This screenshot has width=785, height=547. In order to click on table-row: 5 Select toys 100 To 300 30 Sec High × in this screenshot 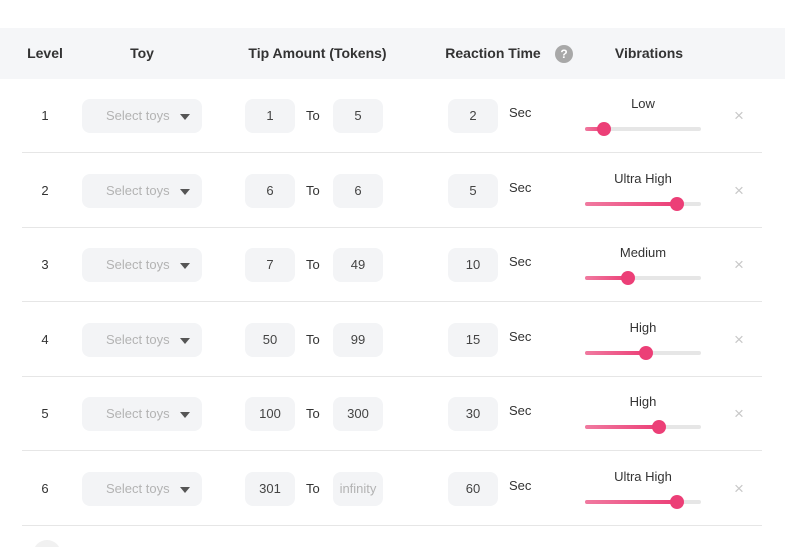, I will do `click(392, 414)`.